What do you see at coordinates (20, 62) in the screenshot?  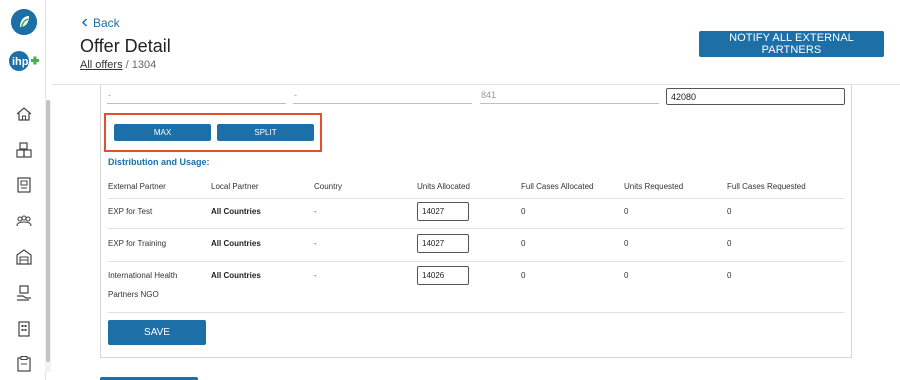 I see `svg-text: ihp` at bounding box center [20, 62].